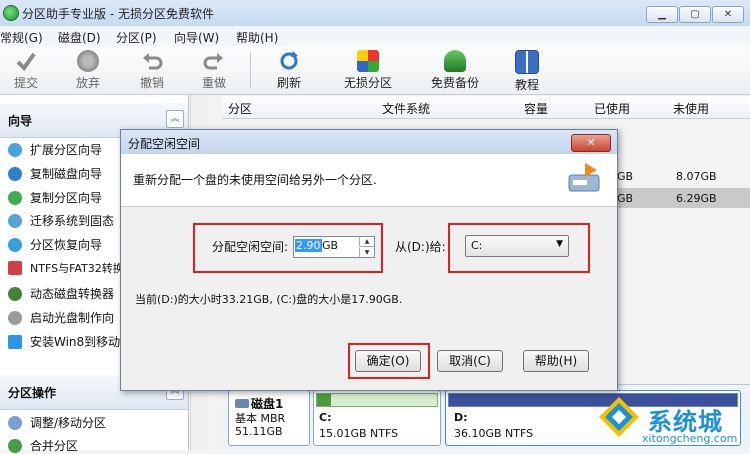 Image resolution: width=750 pixels, height=454 pixels. I want to click on refresh-button: 刷新, so click(289, 70).